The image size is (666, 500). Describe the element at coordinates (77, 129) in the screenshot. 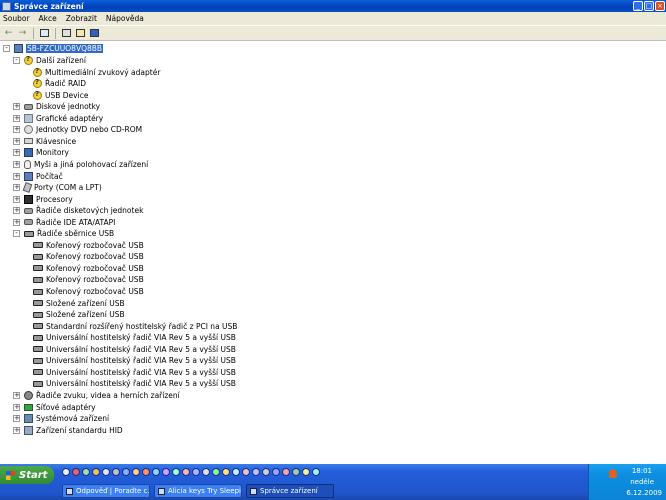

I see `tree-category: + Jednotky DVD nebo CD-ROM` at that location.